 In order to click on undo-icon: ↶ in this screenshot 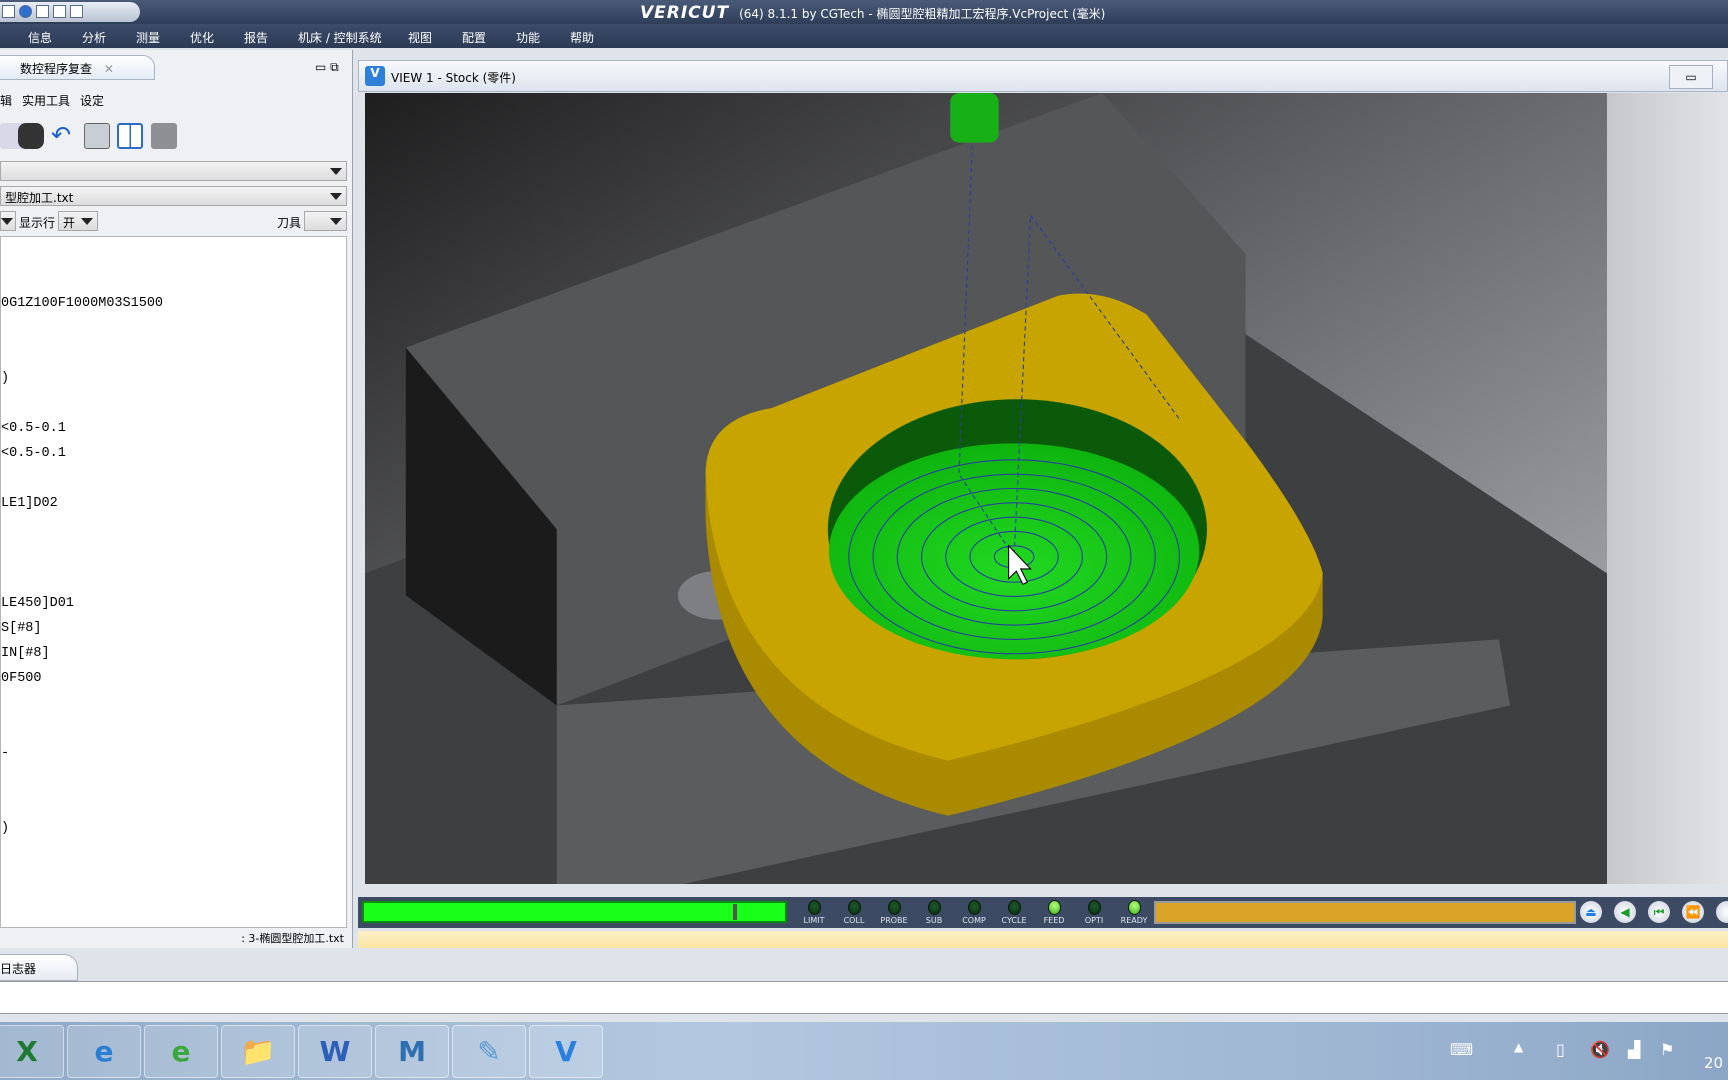, I will do `click(64, 136)`.